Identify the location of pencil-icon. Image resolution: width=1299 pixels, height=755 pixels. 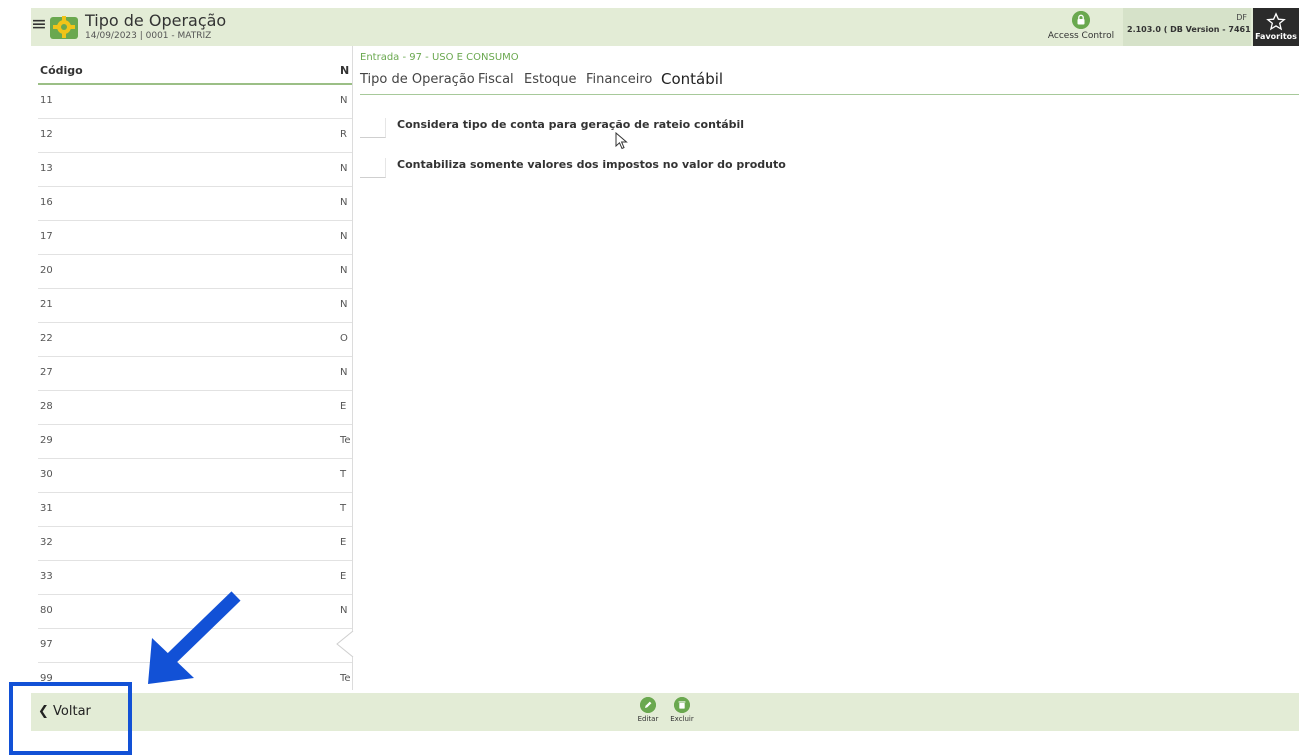
(648, 705).